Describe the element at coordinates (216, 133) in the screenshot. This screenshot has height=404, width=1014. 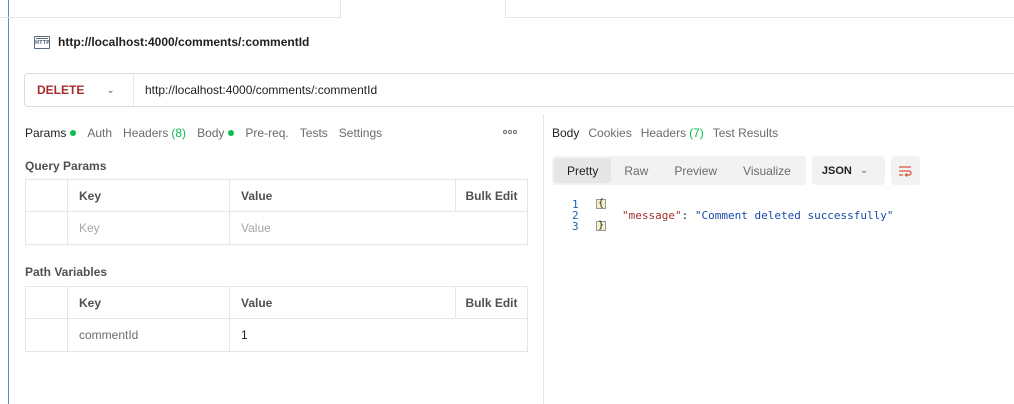
I see `tab-body: Body` at that location.